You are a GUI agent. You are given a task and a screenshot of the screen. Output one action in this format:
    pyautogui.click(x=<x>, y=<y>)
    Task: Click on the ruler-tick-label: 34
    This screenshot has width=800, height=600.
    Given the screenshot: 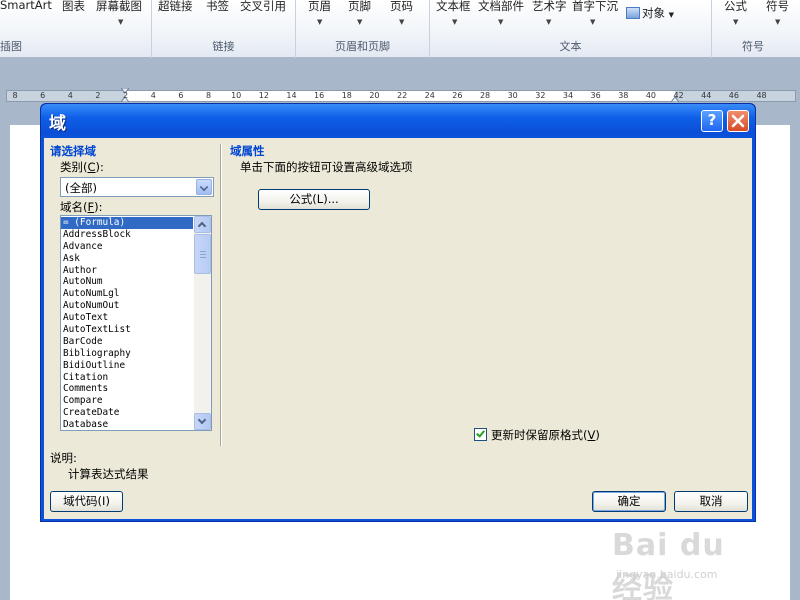 What is the action you would take?
    pyautogui.click(x=568, y=95)
    